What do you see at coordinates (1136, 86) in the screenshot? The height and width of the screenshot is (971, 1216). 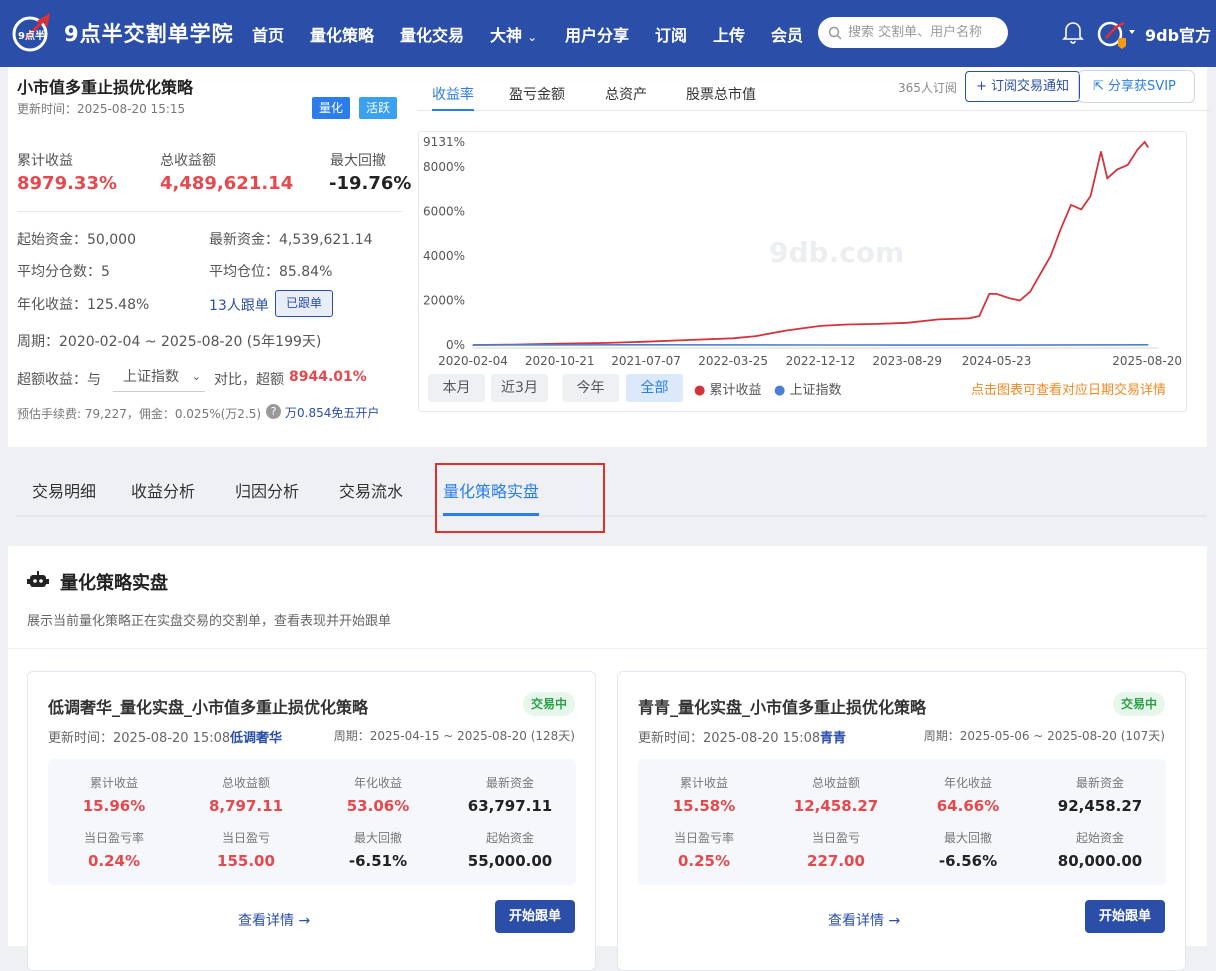 I see `share-svip-button: ⇱ 分享获SVIP` at bounding box center [1136, 86].